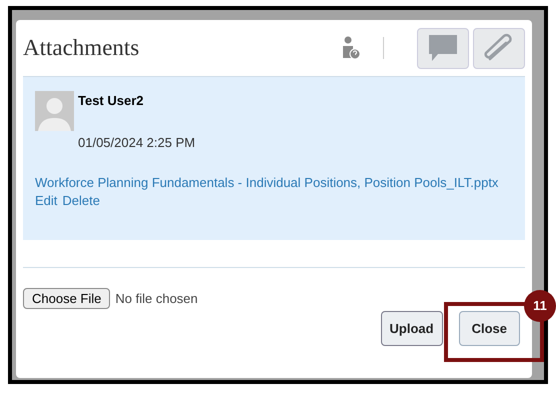 This screenshot has height=406, width=556. I want to click on avatar-icon, so click(54, 111).